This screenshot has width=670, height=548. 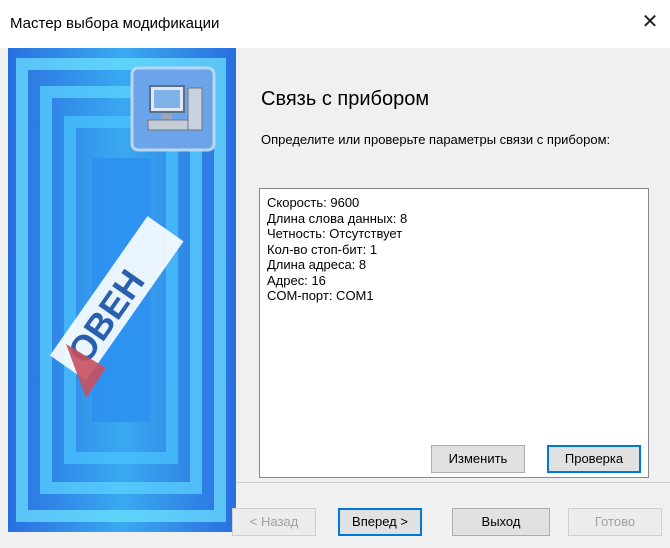 What do you see at coordinates (296, 280) in the screenshot?
I see `param-address: Адрес: 16` at bounding box center [296, 280].